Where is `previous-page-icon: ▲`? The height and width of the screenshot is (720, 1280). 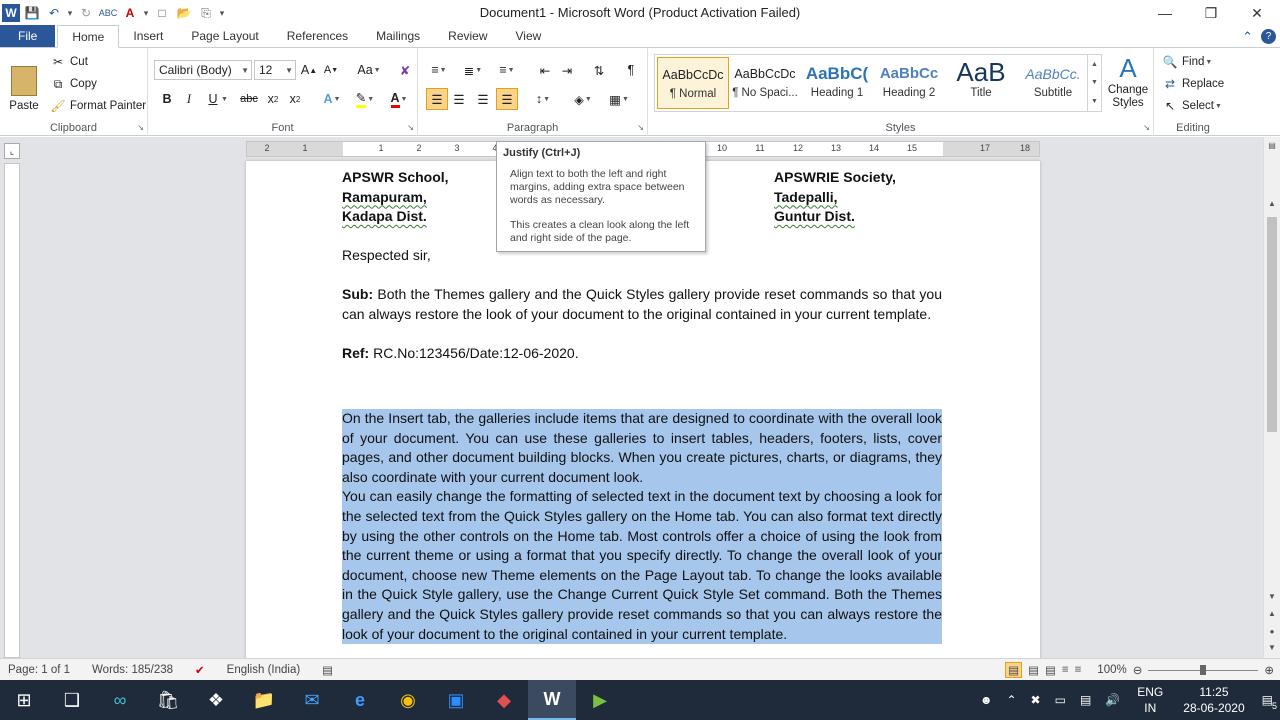 previous-page-icon: ▲ is located at coordinates (1272, 613).